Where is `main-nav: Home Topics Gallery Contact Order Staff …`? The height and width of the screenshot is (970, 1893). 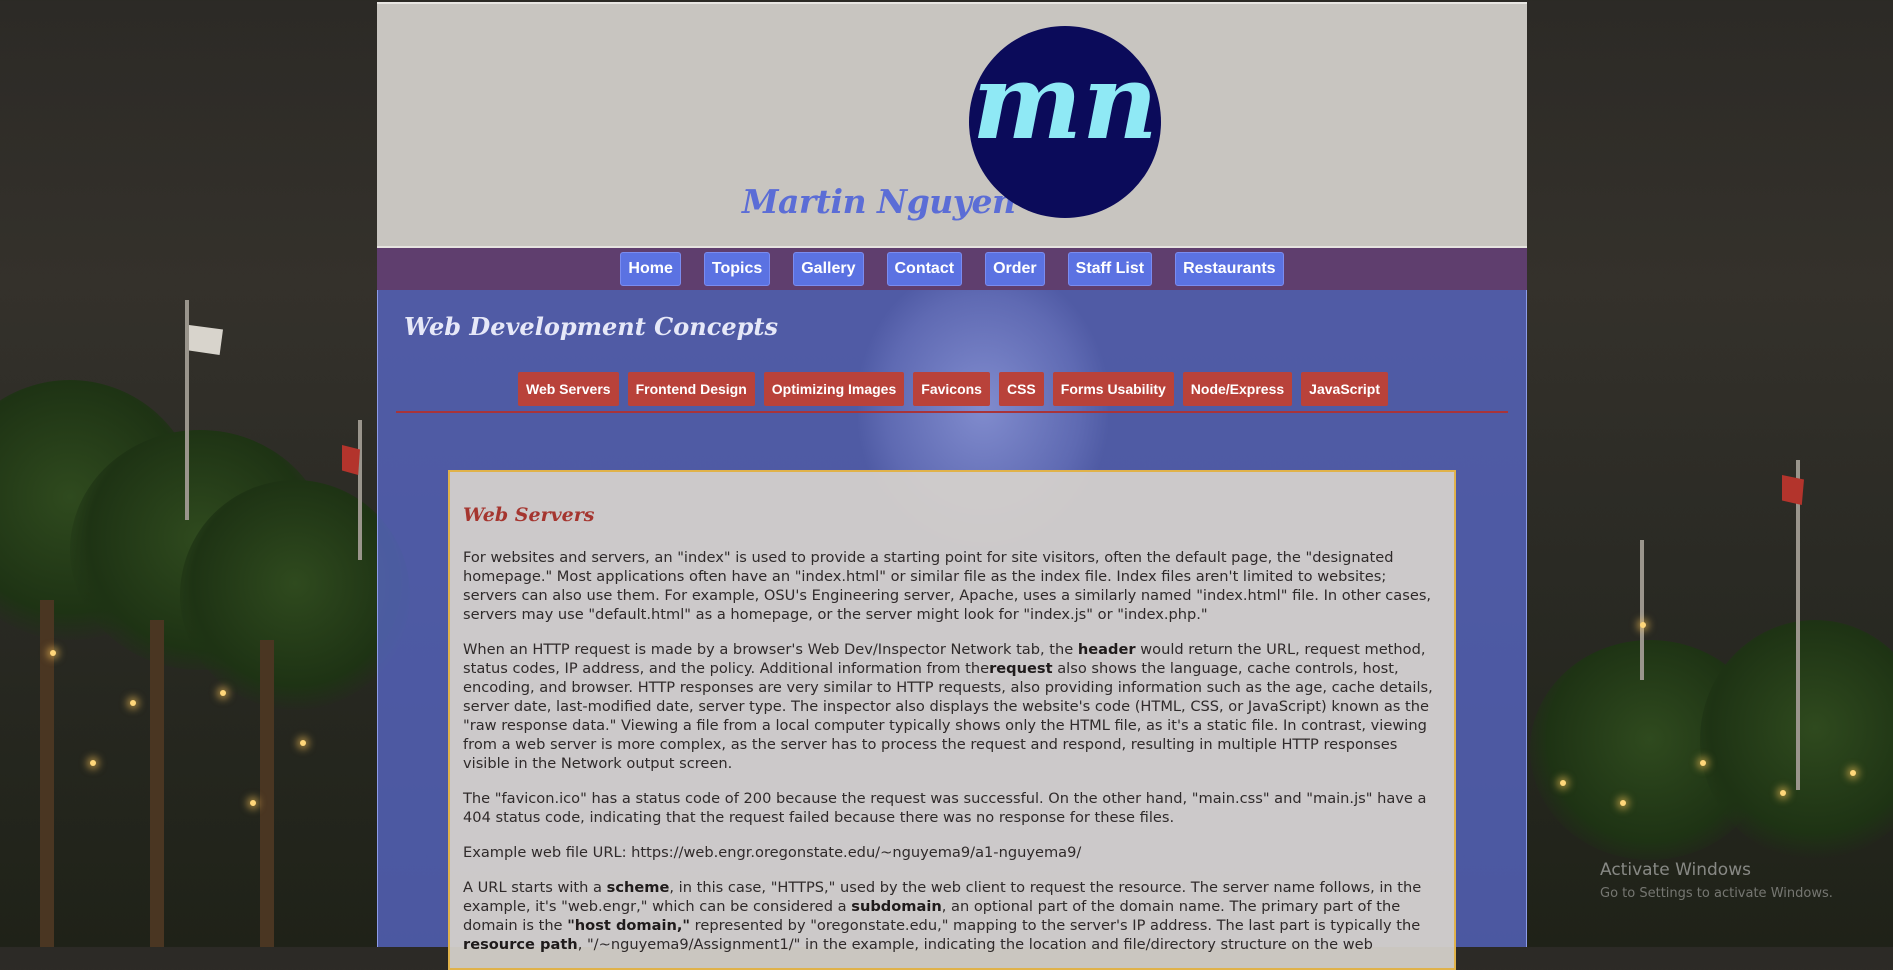
main-nav: Home Topics Gallery Contact Order Staff … is located at coordinates (952, 269).